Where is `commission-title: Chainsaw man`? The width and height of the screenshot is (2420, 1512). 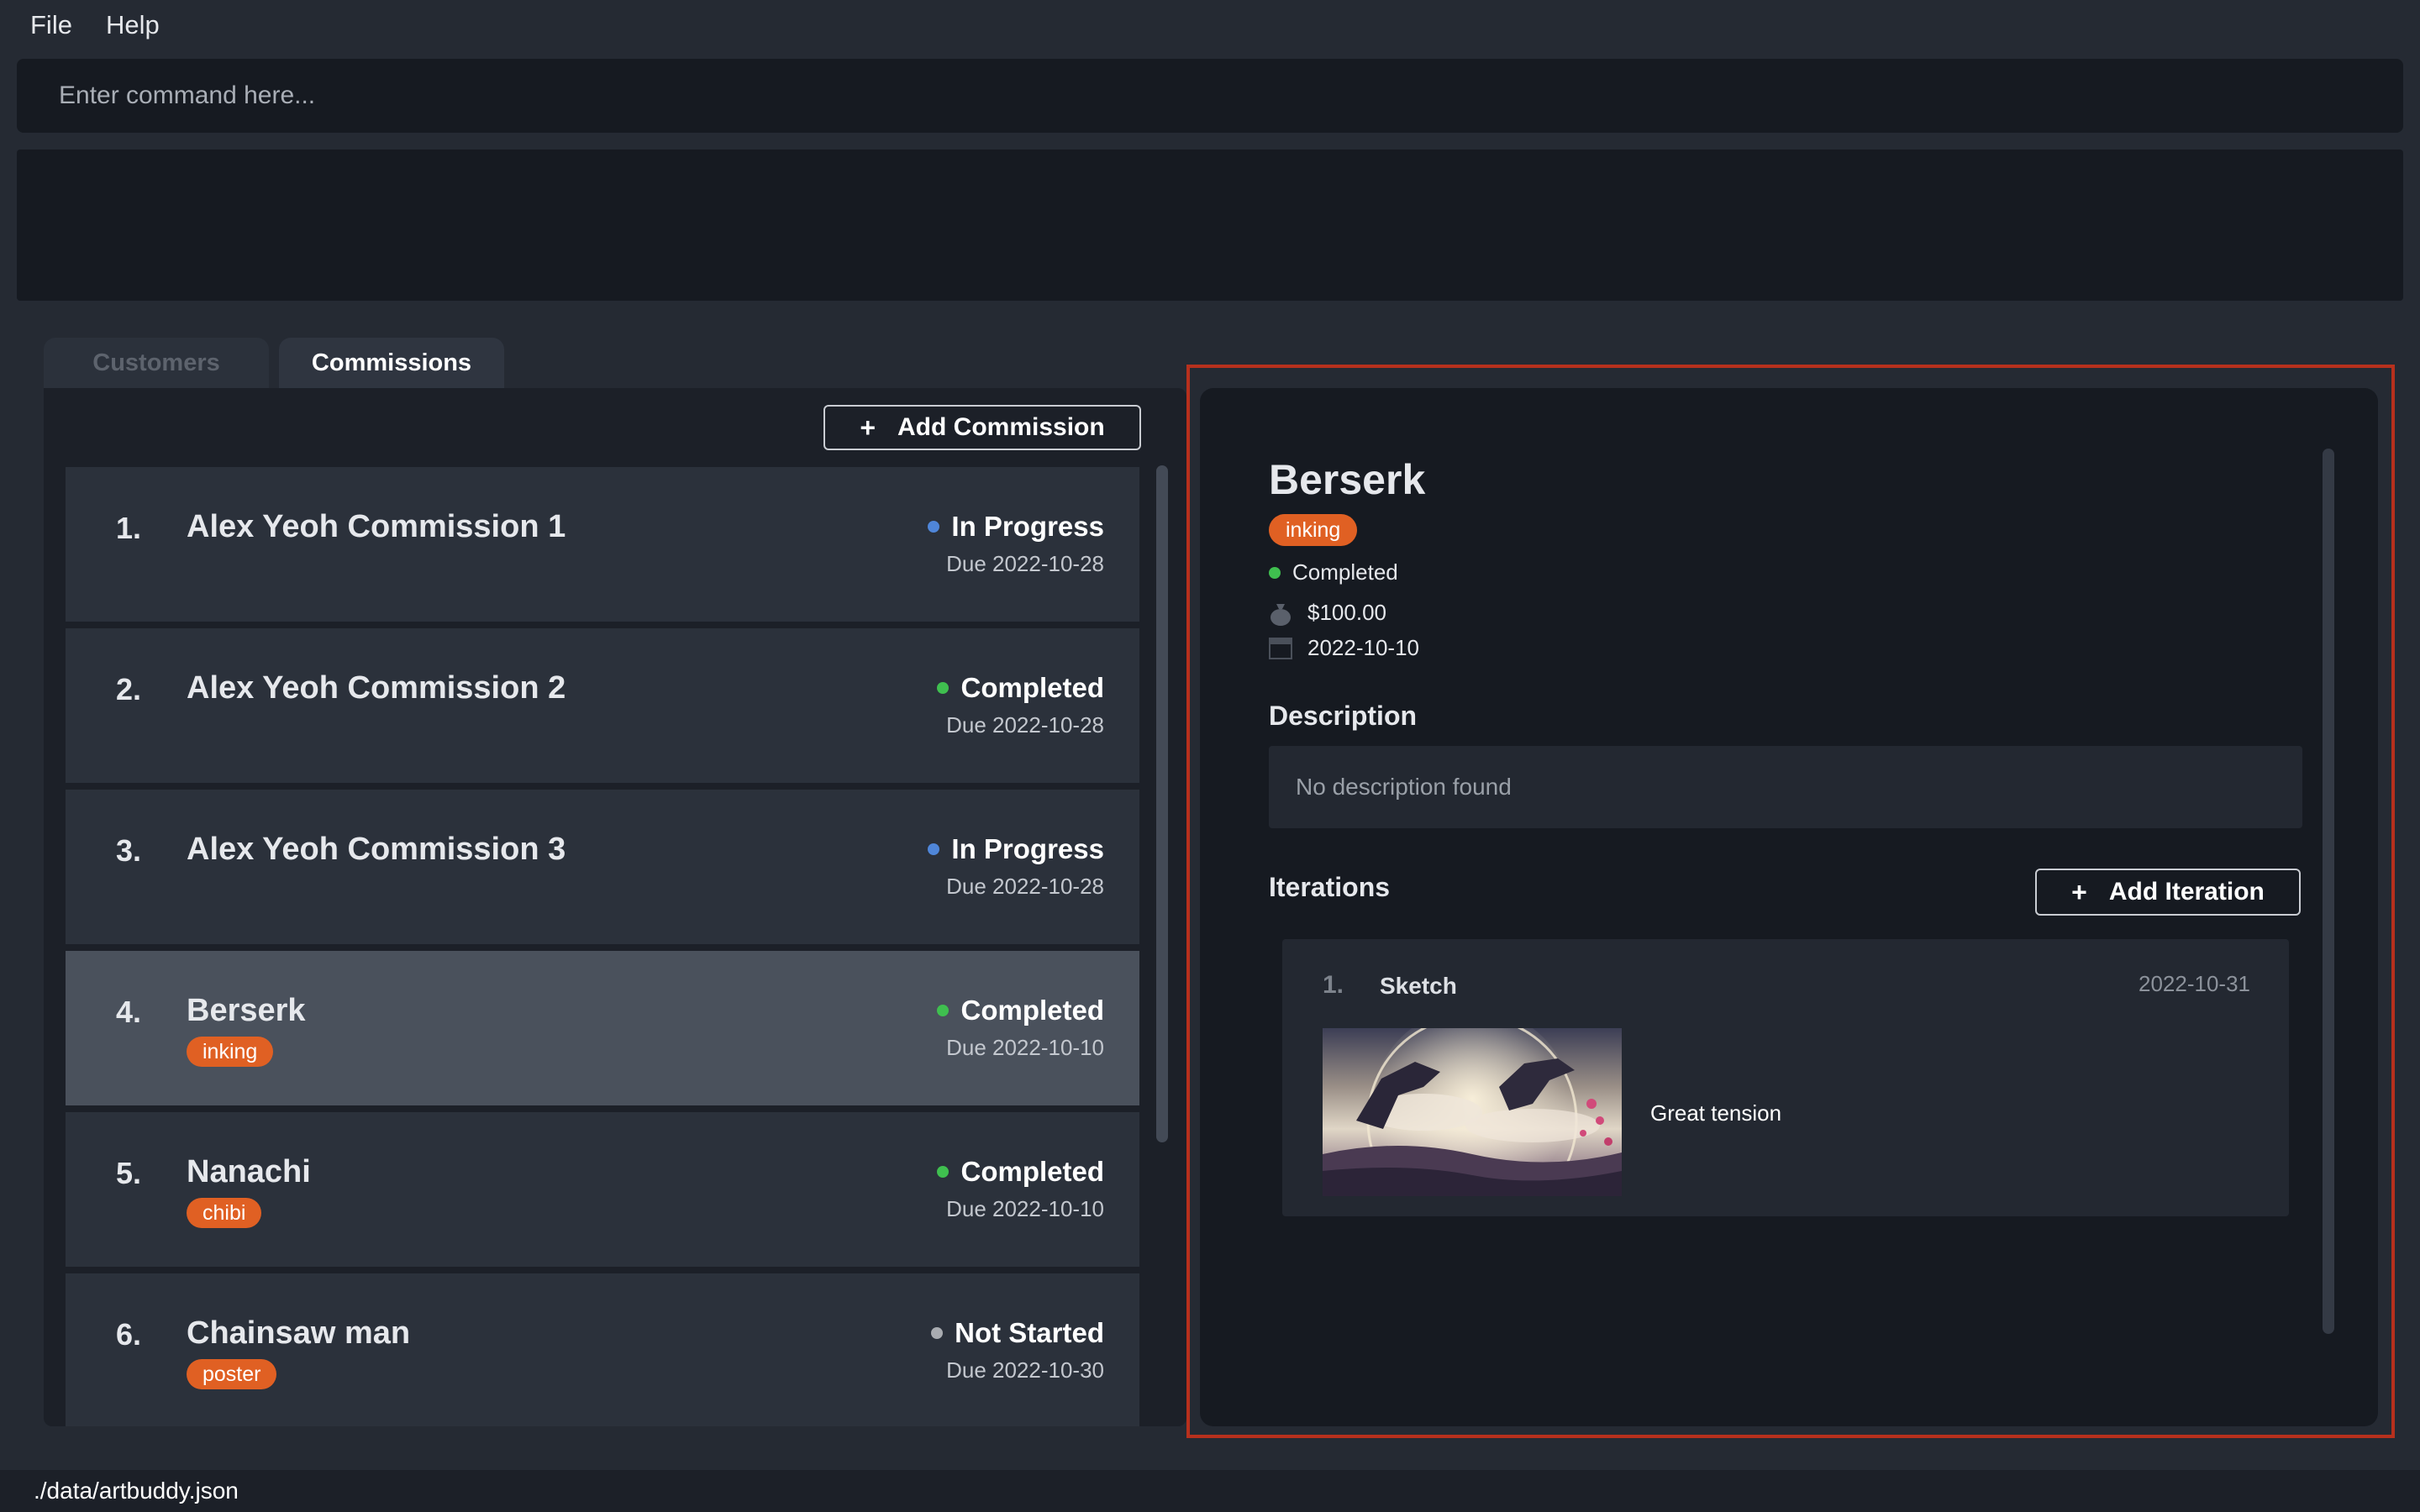 commission-title: Chainsaw man is located at coordinates (299, 1333).